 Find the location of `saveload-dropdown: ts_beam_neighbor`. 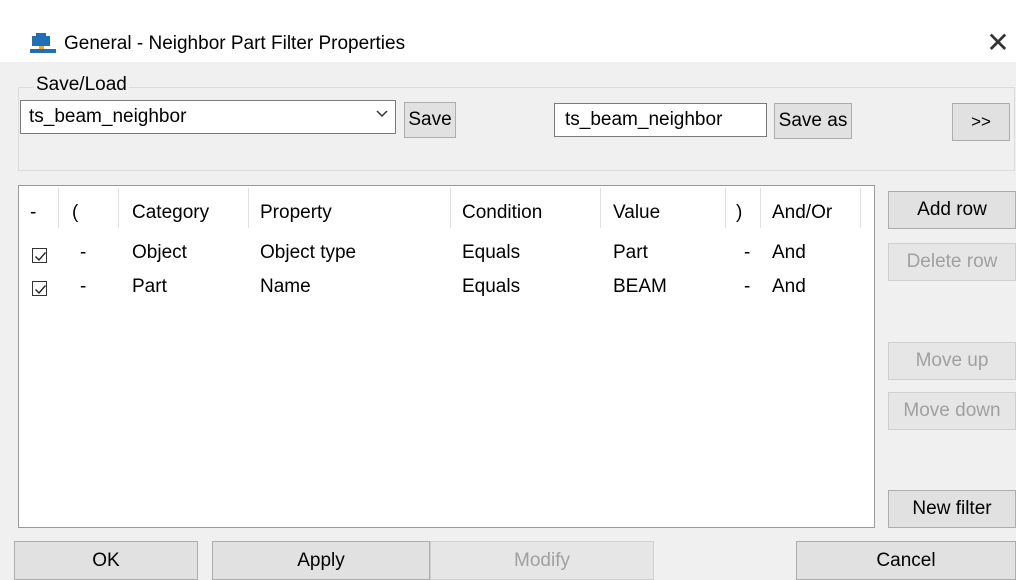

saveload-dropdown: ts_beam_neighbor is located at coordinates (208, 117).